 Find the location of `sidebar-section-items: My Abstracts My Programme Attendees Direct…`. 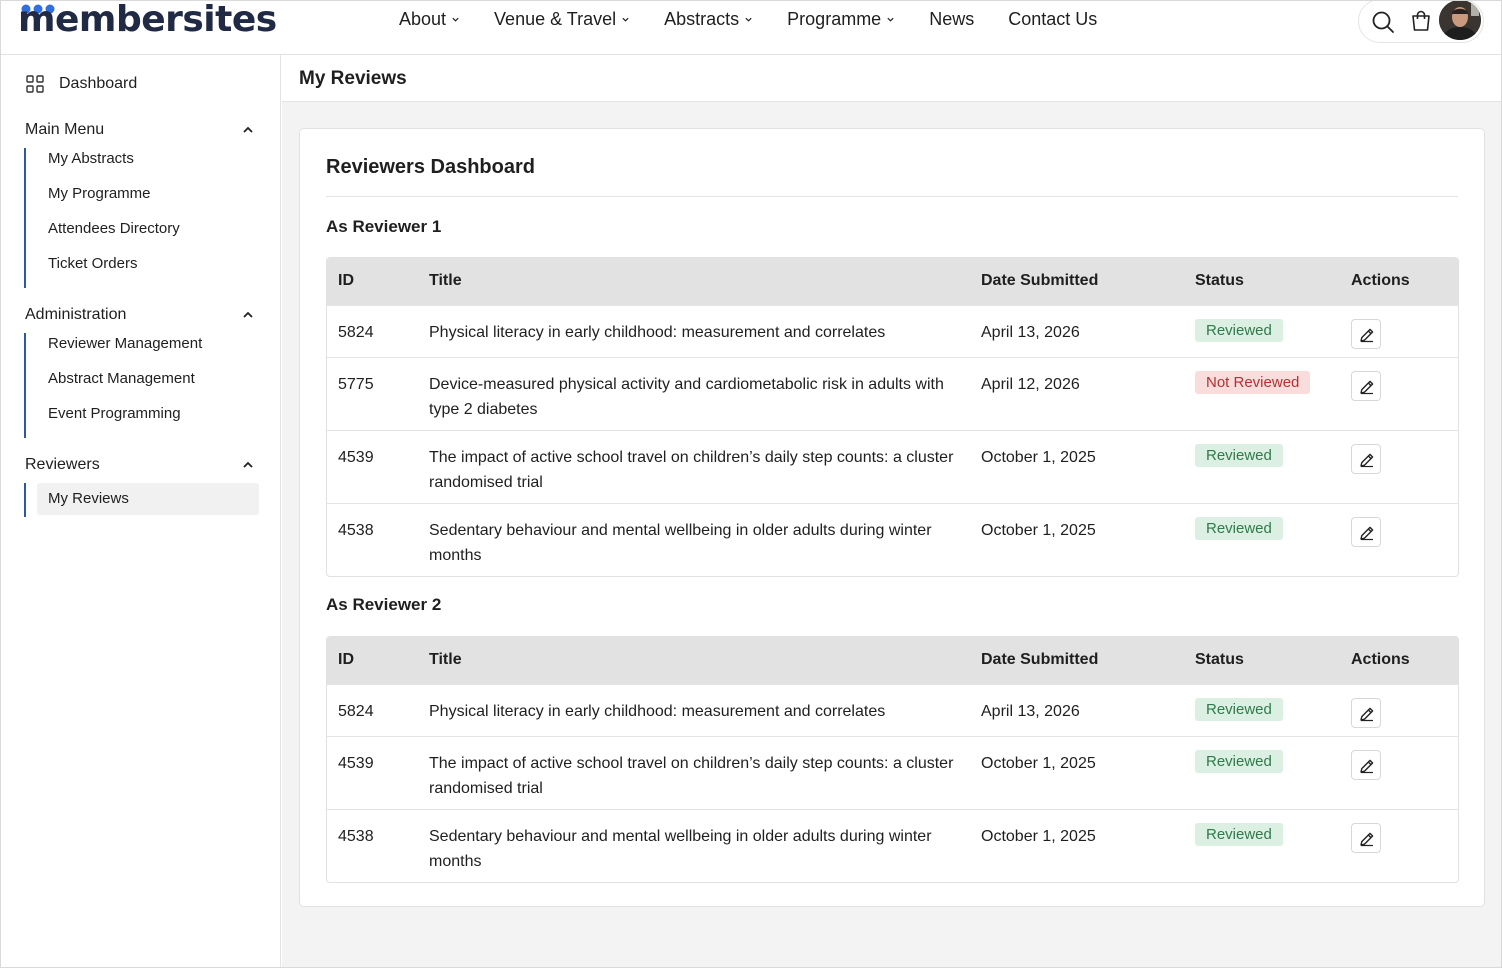

sidebar-section-items: My Abstracts My Programme Attendees Direct… is located at coordinates (102, 218).